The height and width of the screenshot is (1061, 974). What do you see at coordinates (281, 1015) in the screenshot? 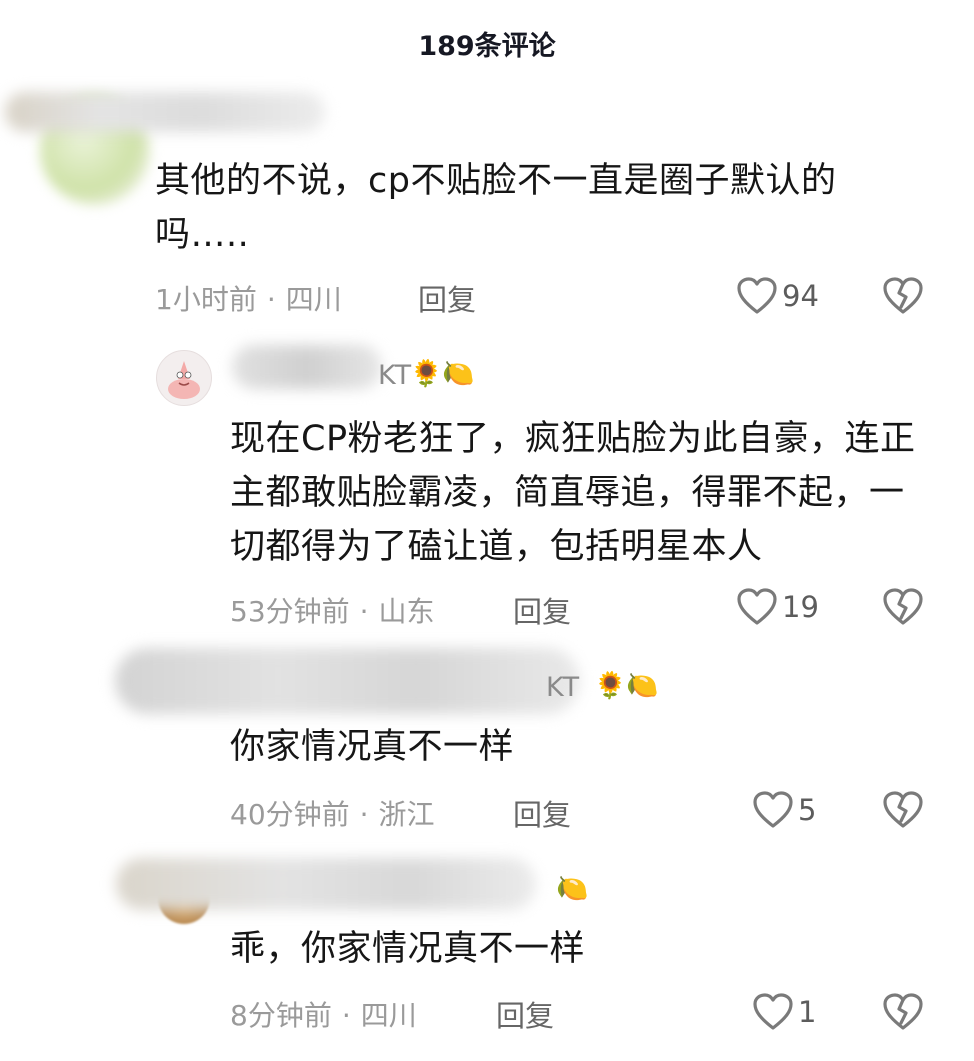
I see `comment-time: 8分钟前` at bounding box center [281, 1015].